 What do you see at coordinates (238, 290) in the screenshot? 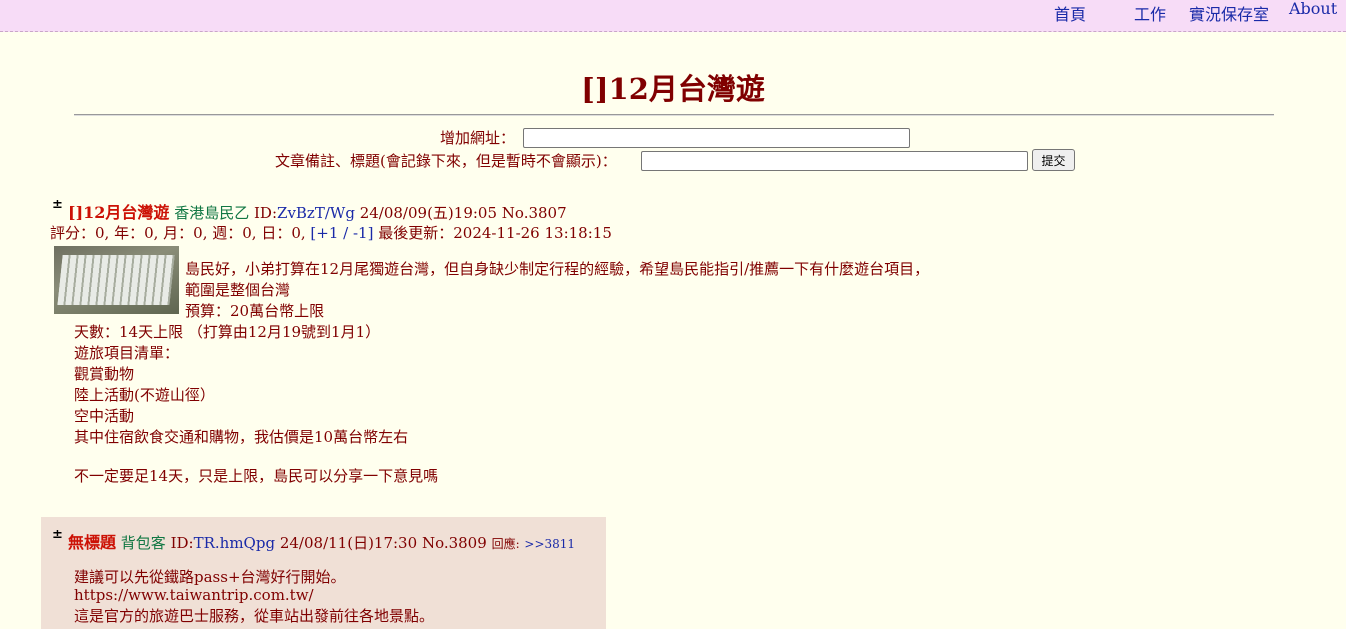
I see `post-body-line: 範圍是整個台灣` at bounding box center [238, 290].